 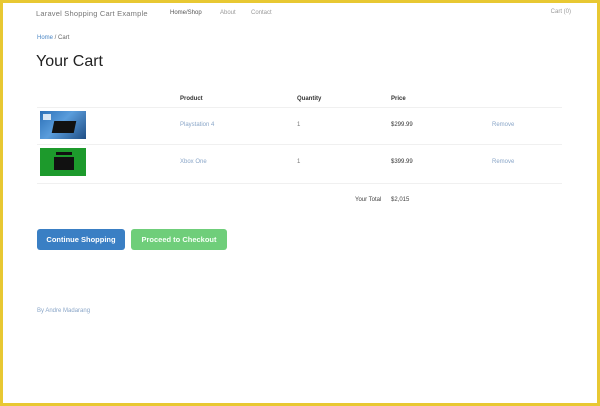 I want to click on cart-link: Cart (0), so click(x=561, y=12).